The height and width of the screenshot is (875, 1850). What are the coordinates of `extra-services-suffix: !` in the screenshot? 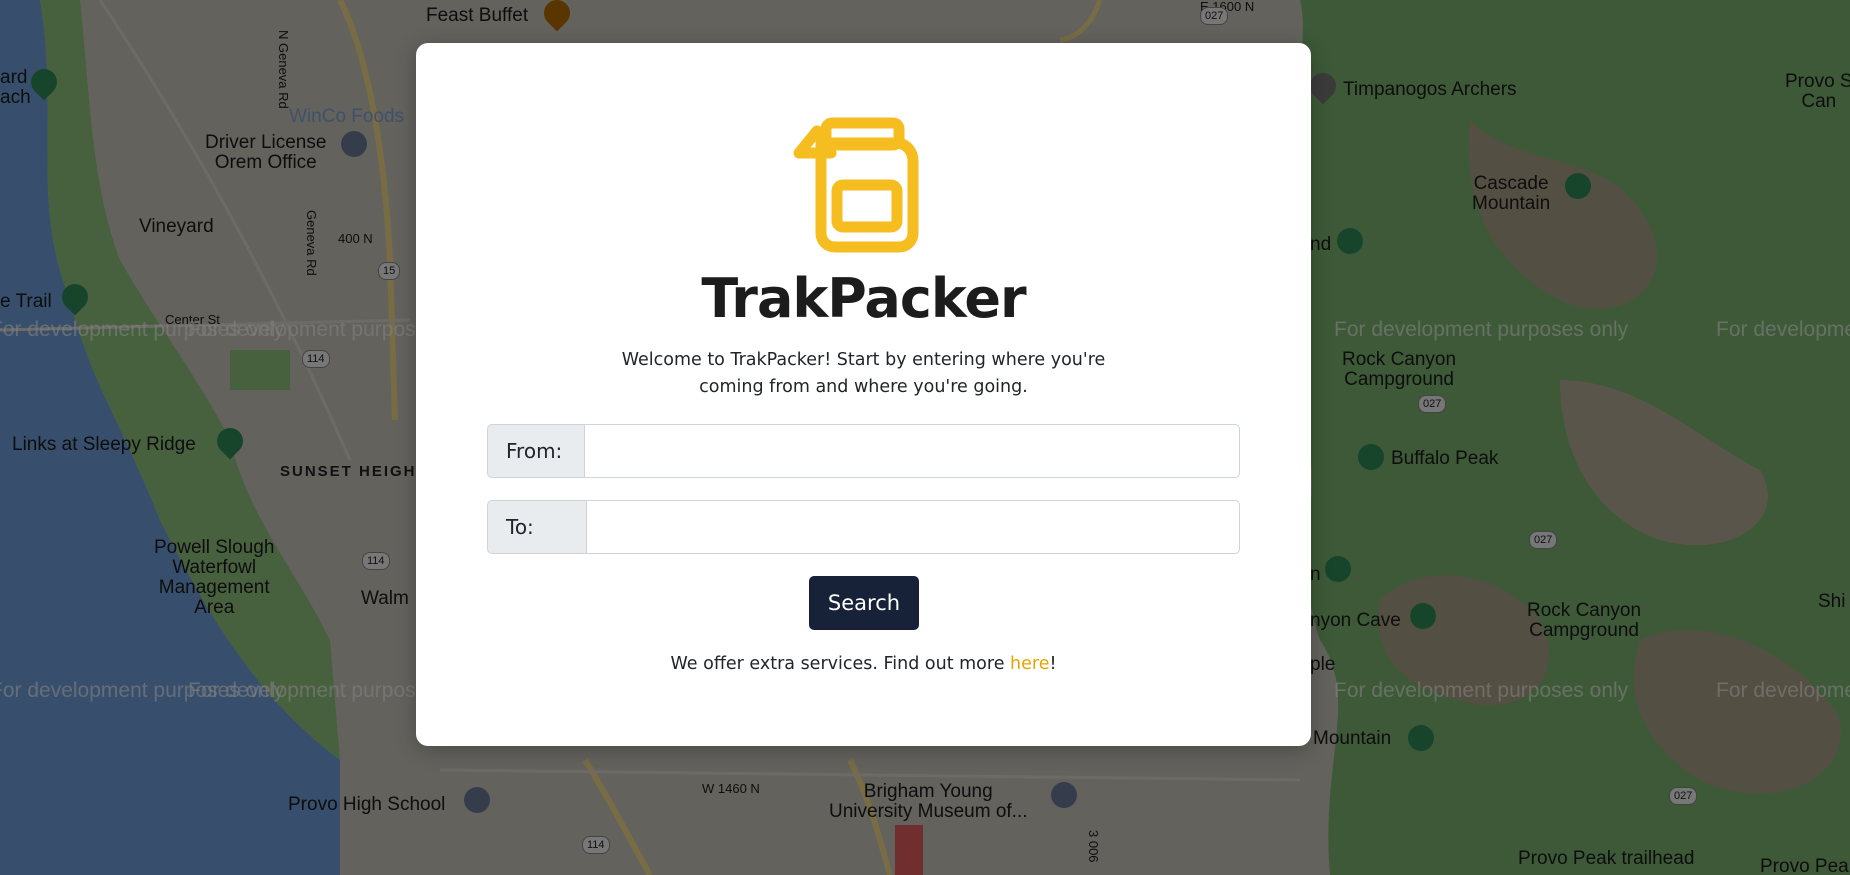 It's located at (1053, 664).